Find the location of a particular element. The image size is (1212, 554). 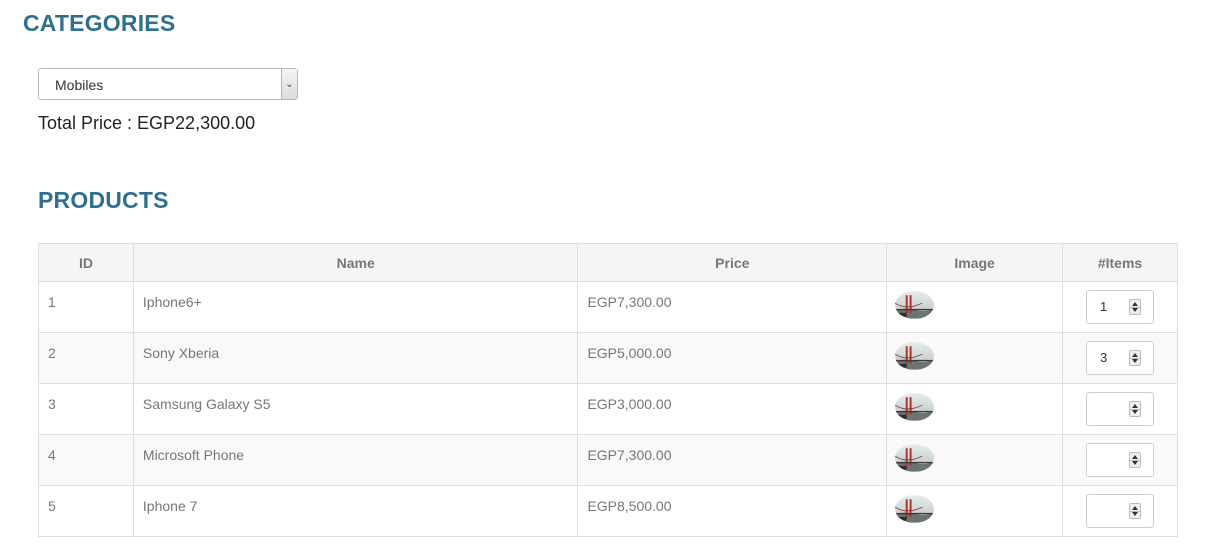

column-header-price: Price is located at coordinates (732, 262).